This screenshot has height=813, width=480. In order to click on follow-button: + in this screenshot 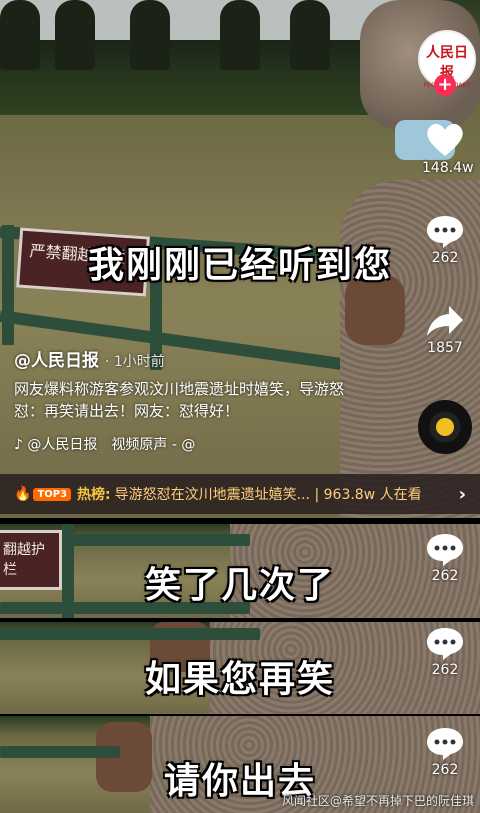, I will do `click(445, 85)`.